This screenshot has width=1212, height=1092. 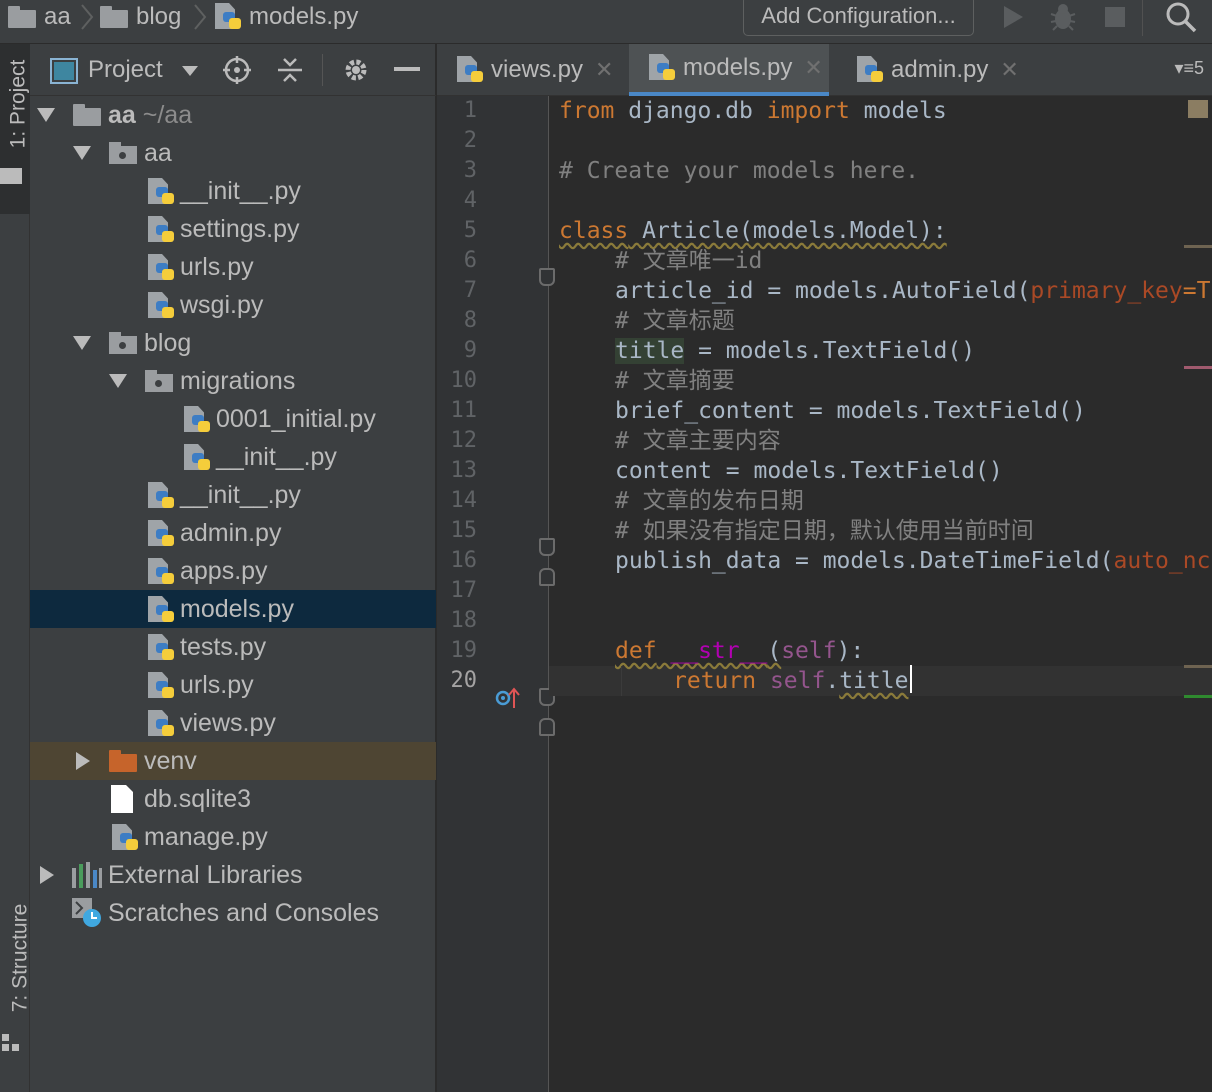 What do you see at coordinates (15, 568) in the screenshot?
I see `left-tool-stripe: 1: Project 7: Structure` at bounding box center [15, 568].